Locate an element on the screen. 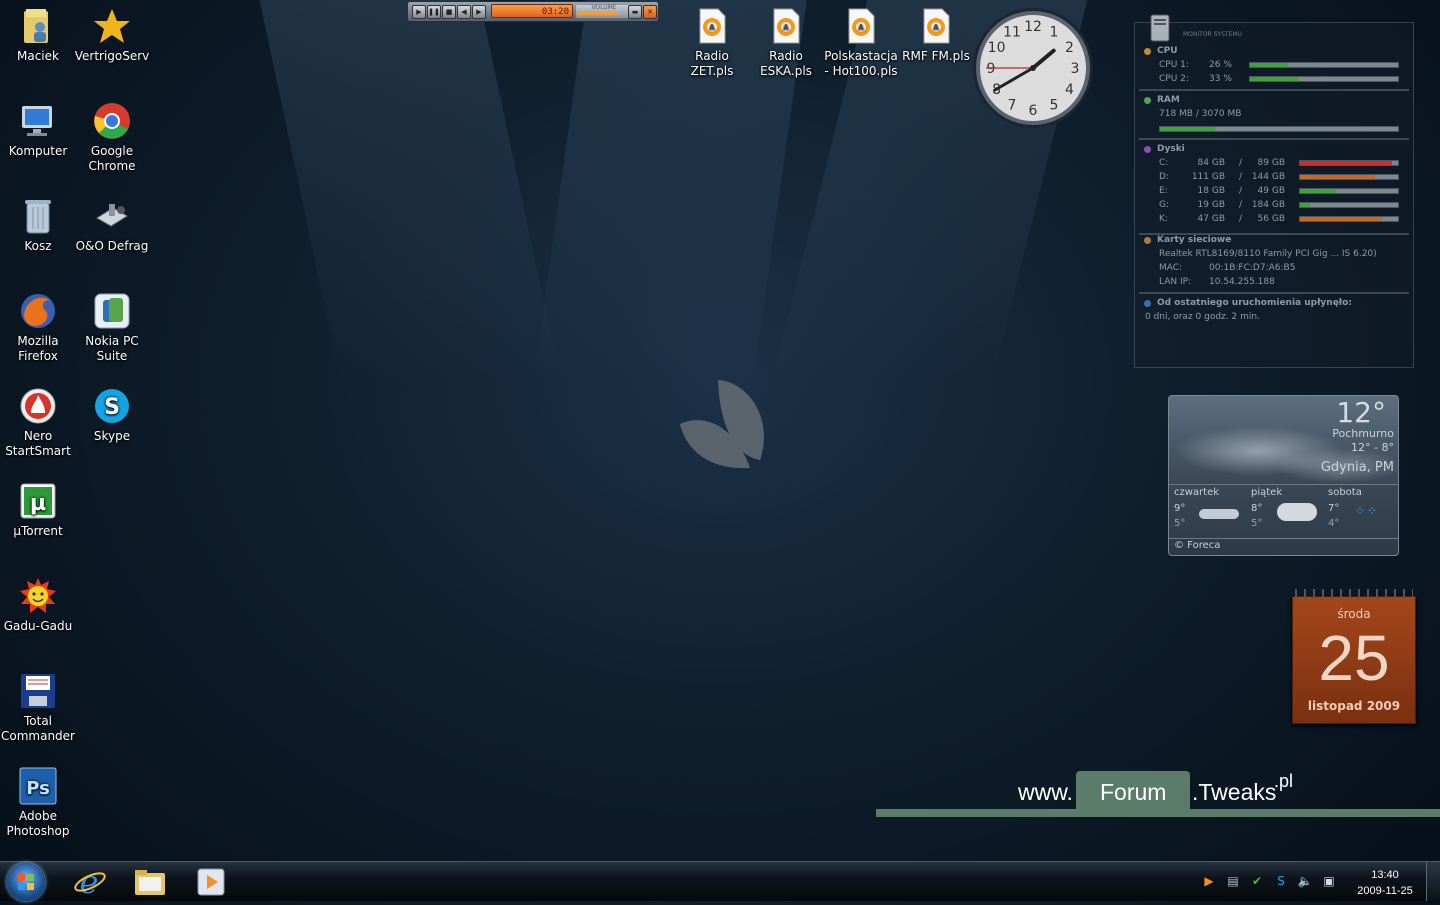 The width and height of the screenshot is (1440, 905). desktop-icon-utorrent: µ µTorrent is located at coordinates (38, 510).